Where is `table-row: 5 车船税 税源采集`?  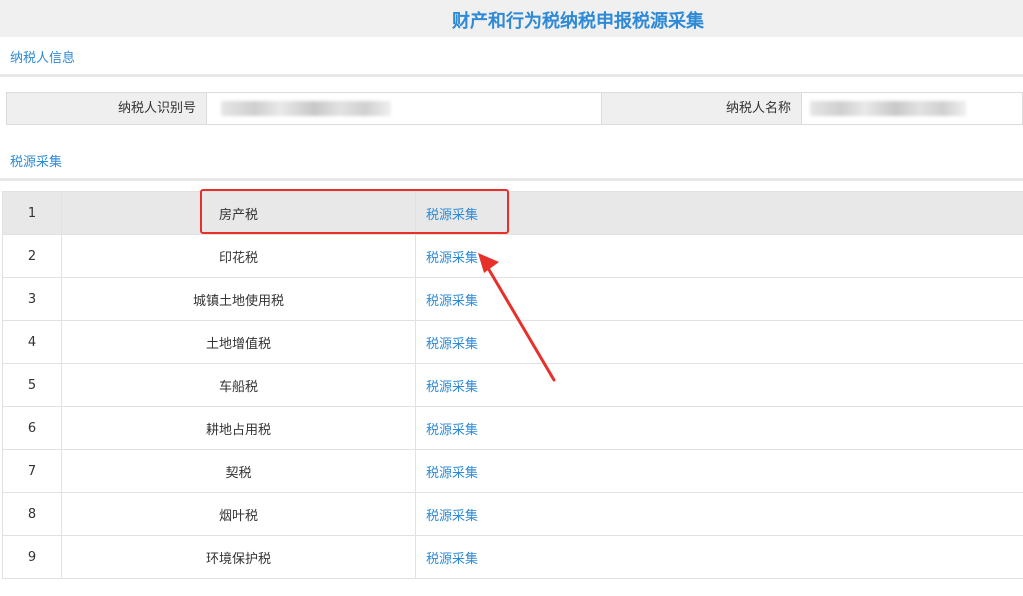 table-row: 5 车船税 税源采集 is located at coordinates (512, 385).